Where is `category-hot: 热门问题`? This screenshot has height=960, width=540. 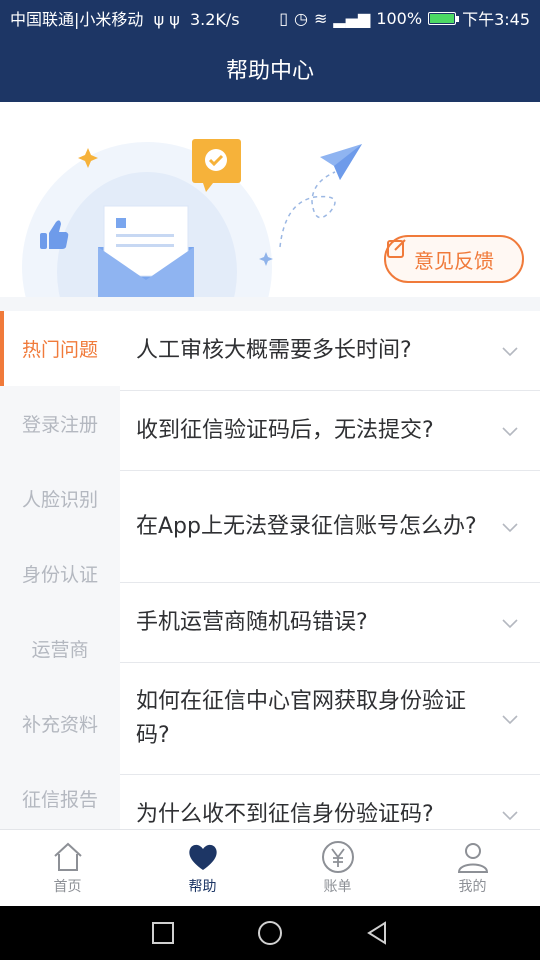
category-hot: 热门问题 is located at coordinates (60, 348).